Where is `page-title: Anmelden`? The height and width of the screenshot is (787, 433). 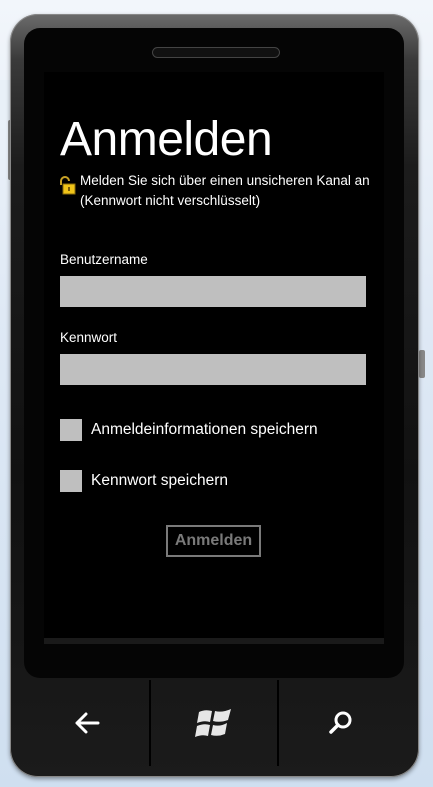 page-title: Anmelden is located at coordinates (166, 139).